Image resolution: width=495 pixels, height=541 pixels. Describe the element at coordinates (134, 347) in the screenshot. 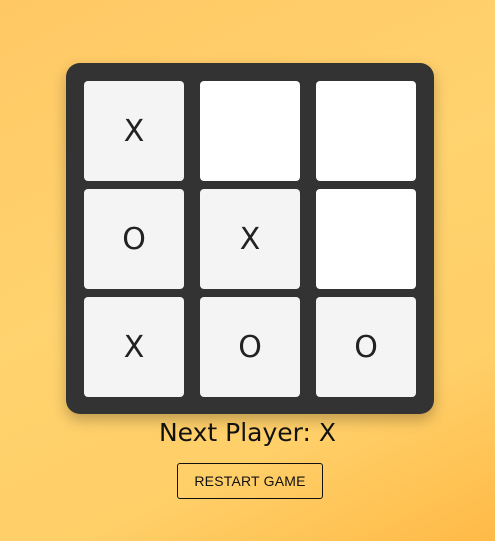

I see `board-cell-7: X` at that location.